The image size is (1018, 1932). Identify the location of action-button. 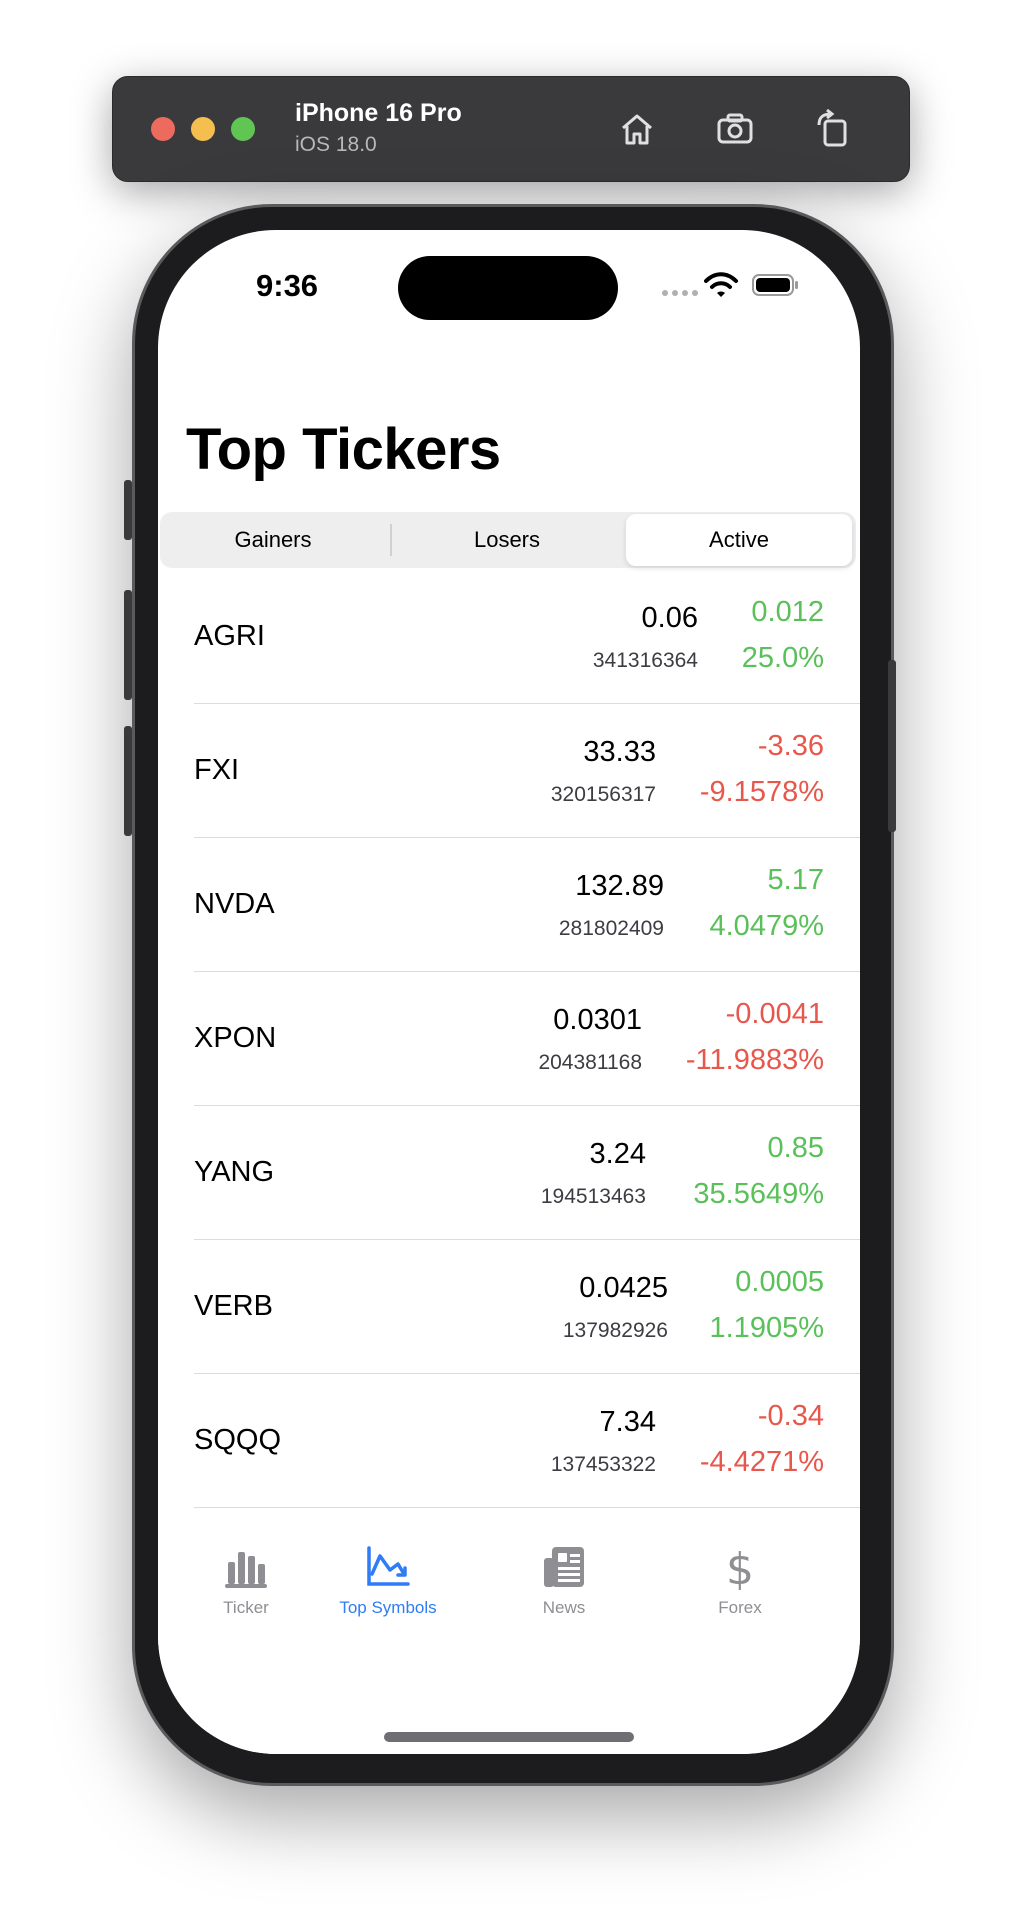
(128, 510).